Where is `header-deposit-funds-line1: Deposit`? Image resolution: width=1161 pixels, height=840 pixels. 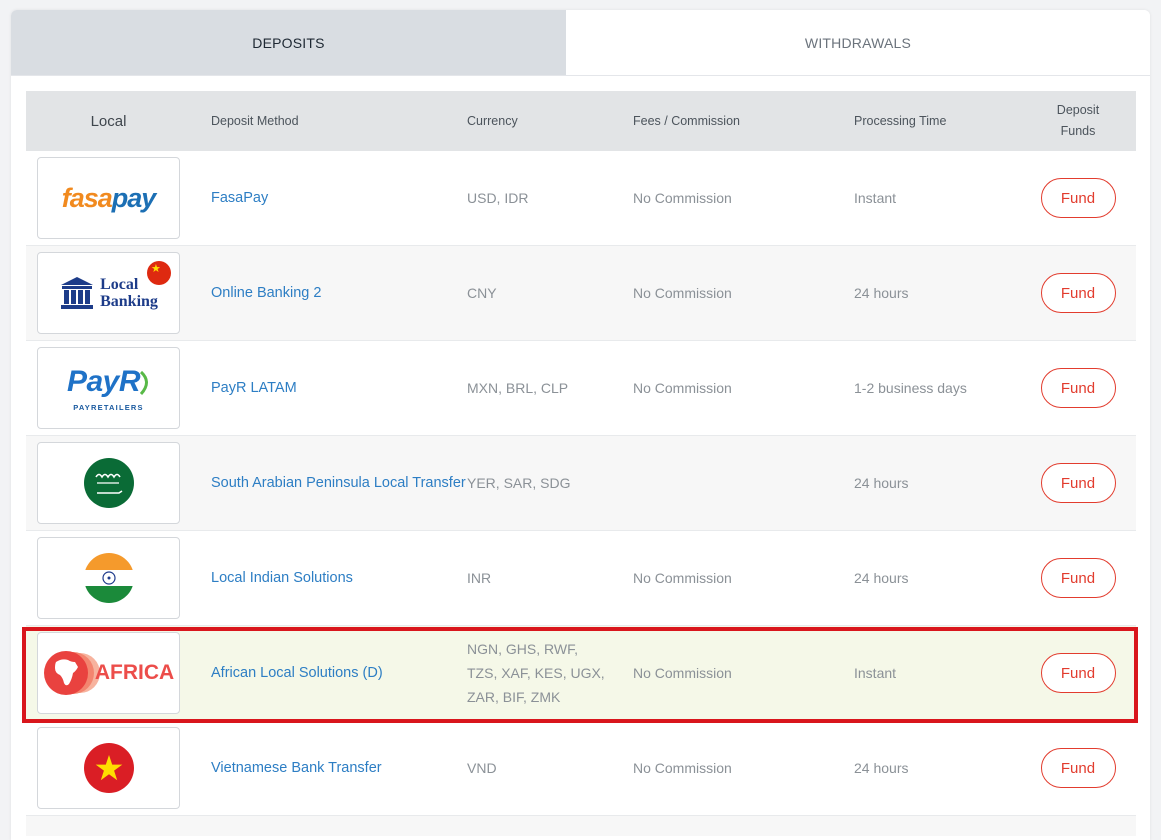
header-deposit-funds-line1: Deposit is located at coordinates (1078, 110).